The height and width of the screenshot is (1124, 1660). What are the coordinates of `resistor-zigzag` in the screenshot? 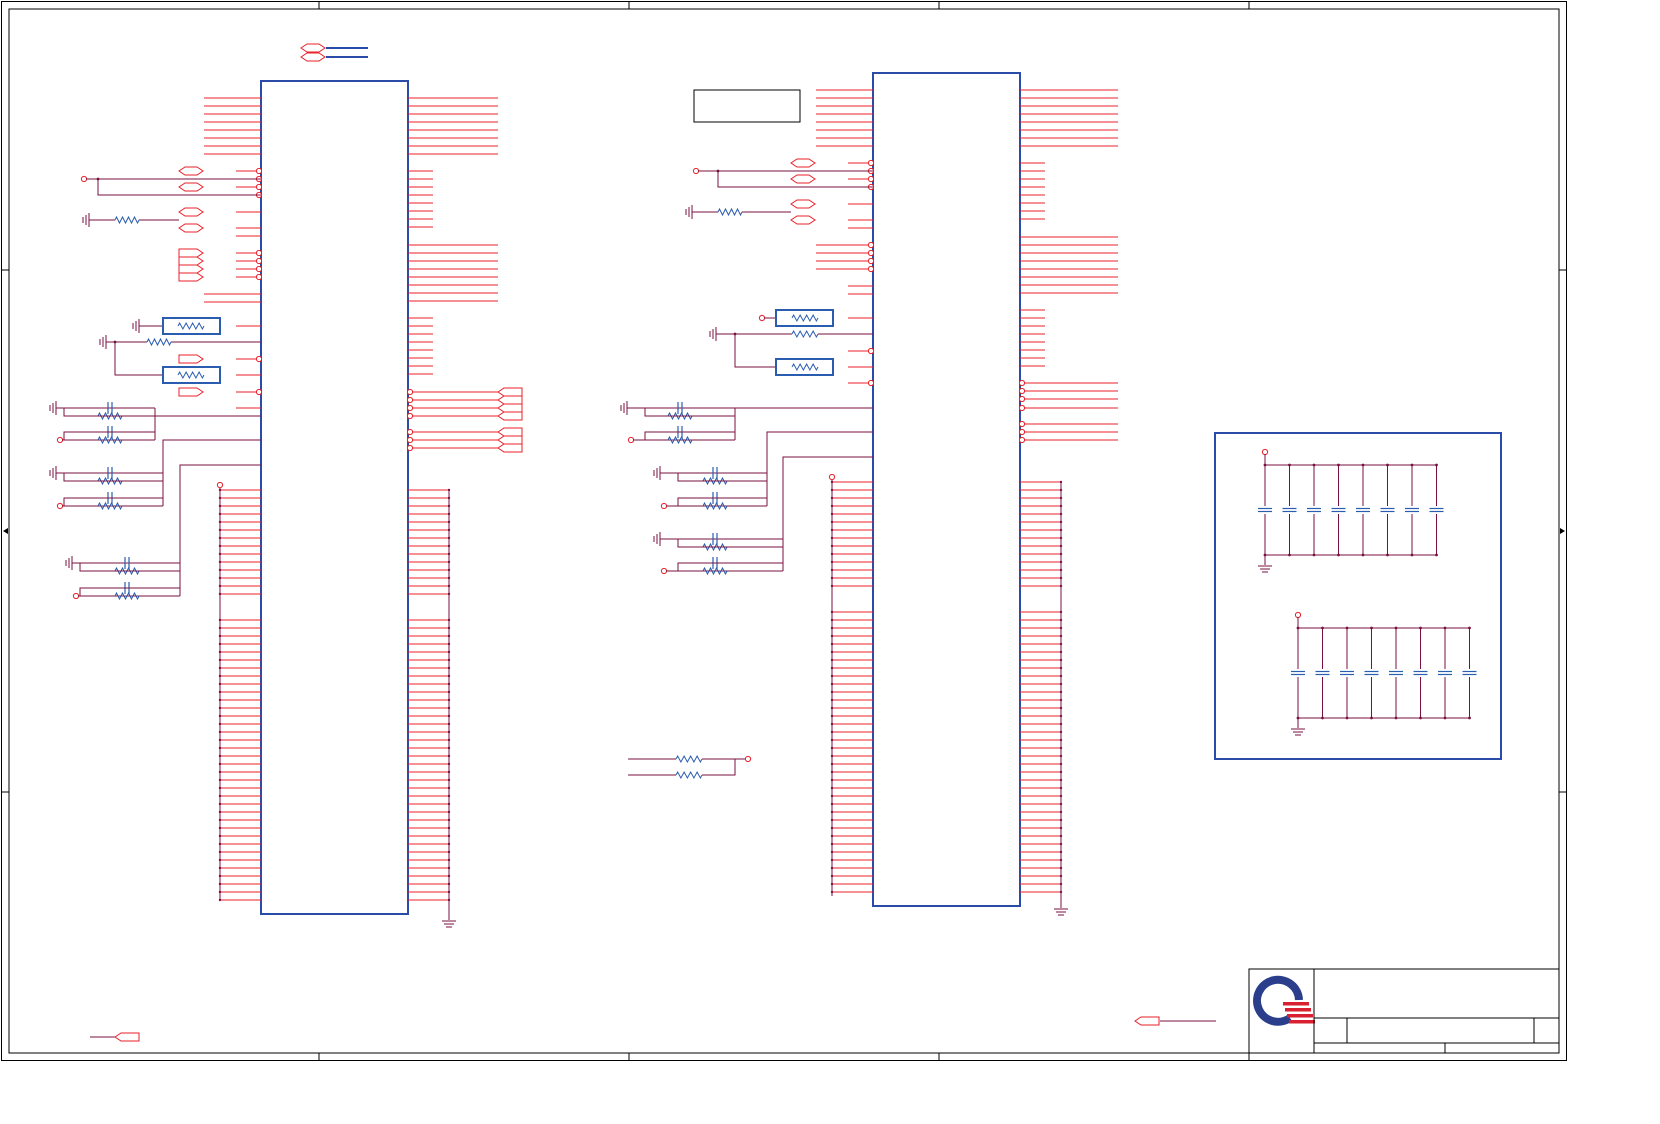 It's located at (159, 342).